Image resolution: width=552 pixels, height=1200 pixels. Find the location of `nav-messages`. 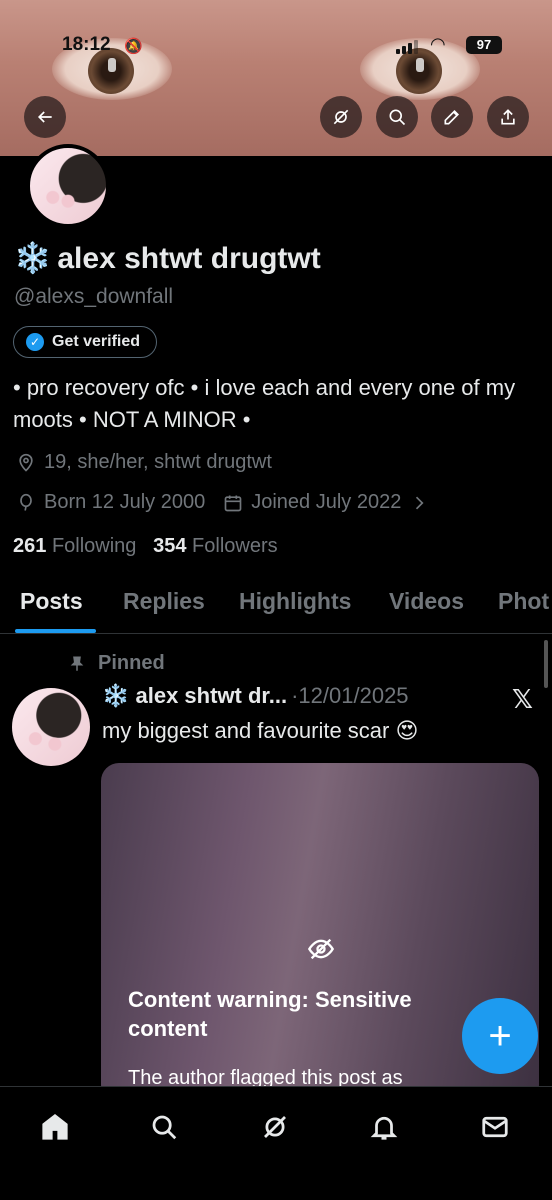

nav-messages is located at coordinates (495, 1127).